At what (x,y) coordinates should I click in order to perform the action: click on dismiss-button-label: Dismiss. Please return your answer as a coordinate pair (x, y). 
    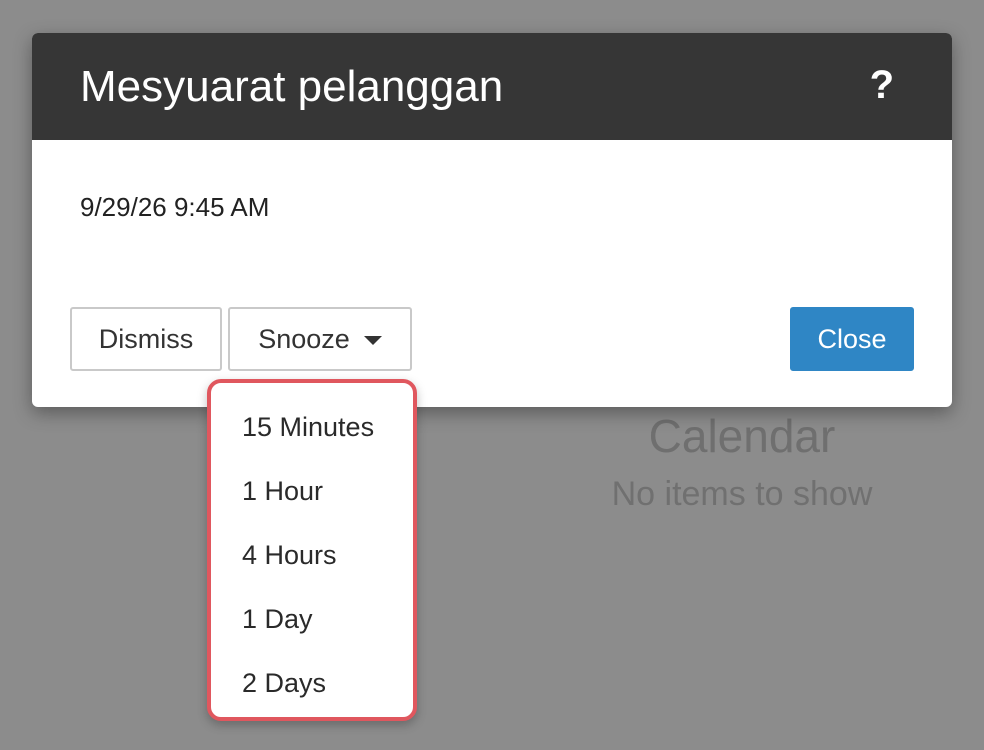
    Looking at the image, I should click on (146, 338).